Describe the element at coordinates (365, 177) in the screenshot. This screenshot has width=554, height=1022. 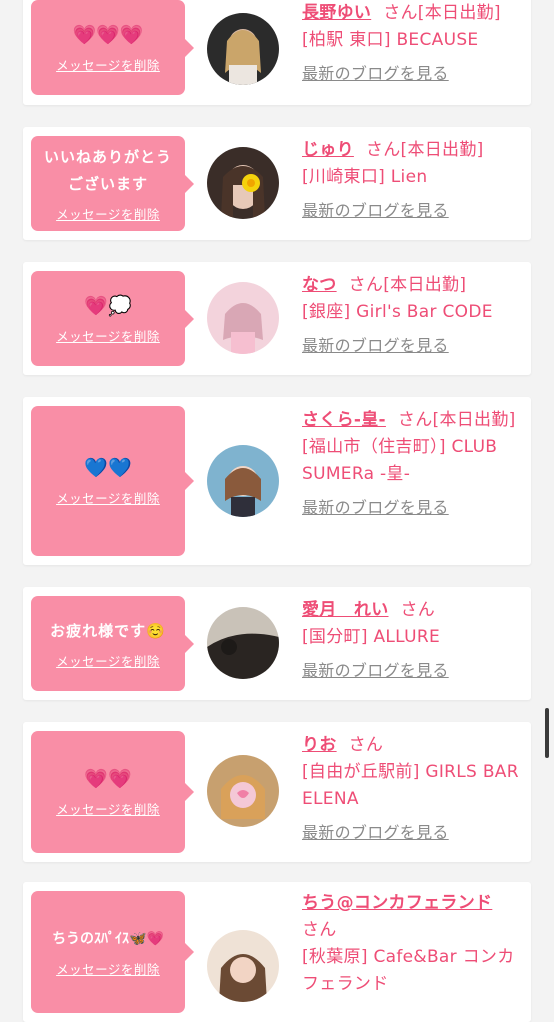
I see `shop-info: [川崎東口] Lien` at that location.